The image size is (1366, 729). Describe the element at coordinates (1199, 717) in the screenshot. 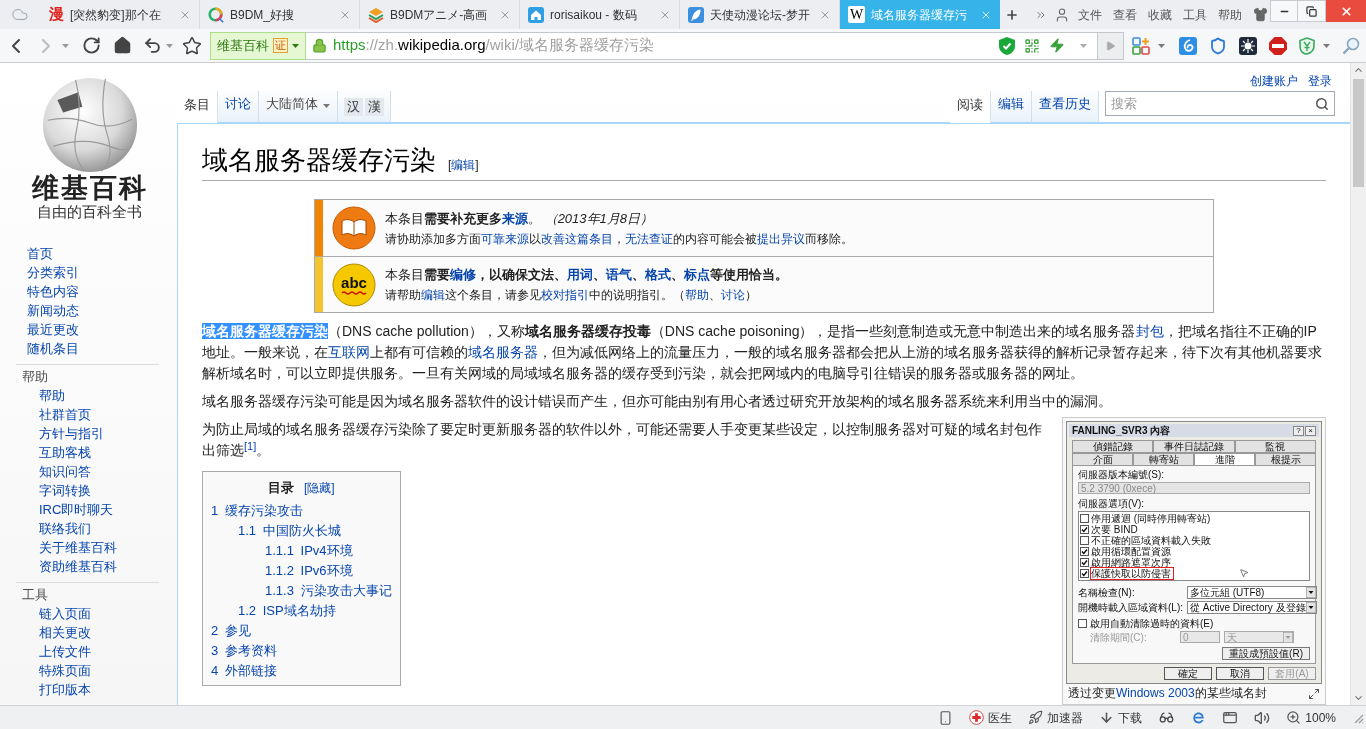

I see `e-shaped-icon` at that location.